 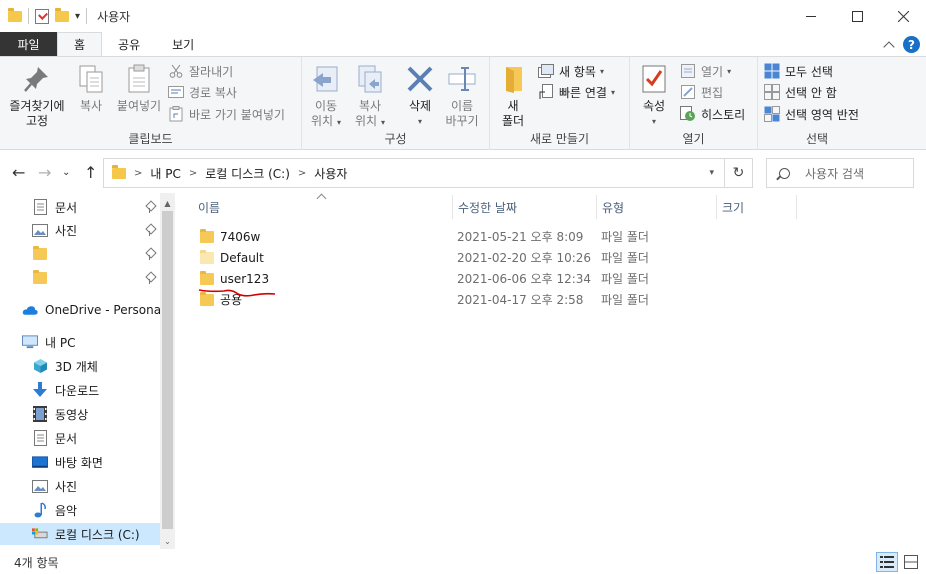 I want to click on select-group-label: 선택, so click(x=817, y=139).